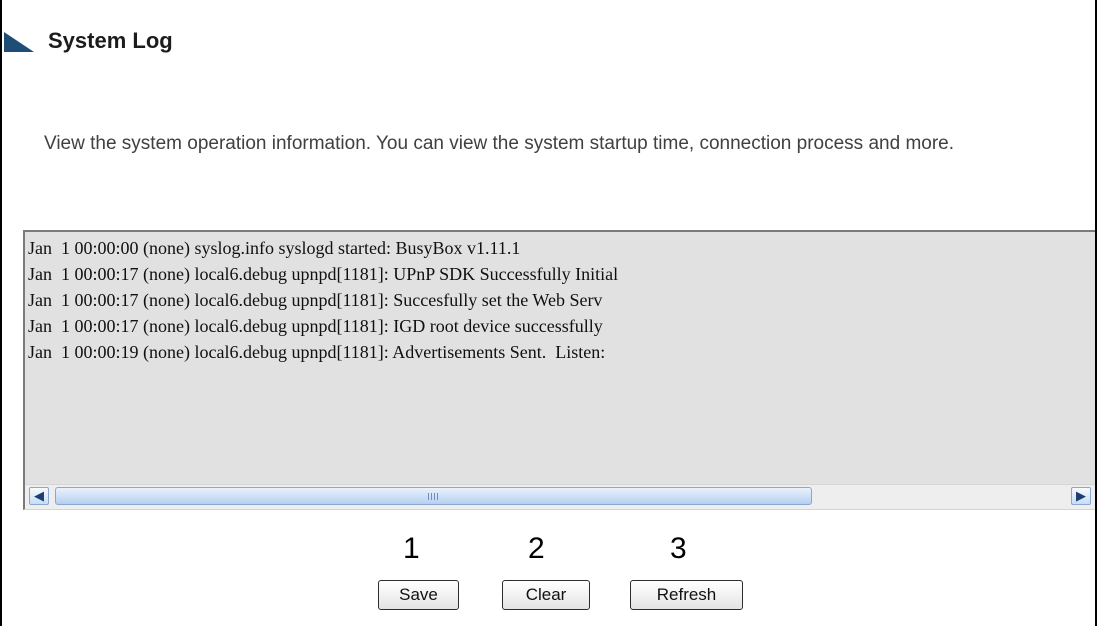  Describe the element at coordinates (686, 595) in the screenshot. I see `refresh-button: Refresh` at that location.